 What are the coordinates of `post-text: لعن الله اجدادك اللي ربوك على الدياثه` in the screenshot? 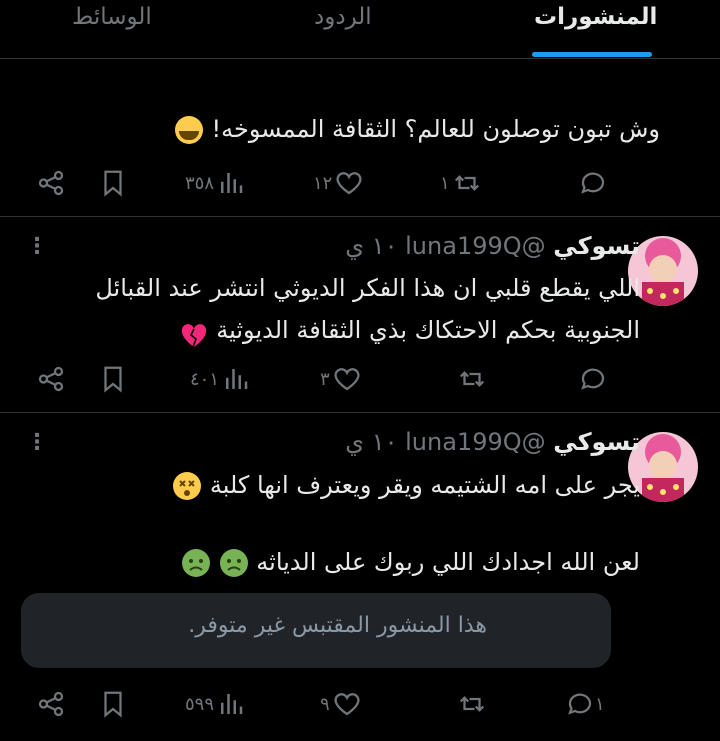 It's located at (410, 562).